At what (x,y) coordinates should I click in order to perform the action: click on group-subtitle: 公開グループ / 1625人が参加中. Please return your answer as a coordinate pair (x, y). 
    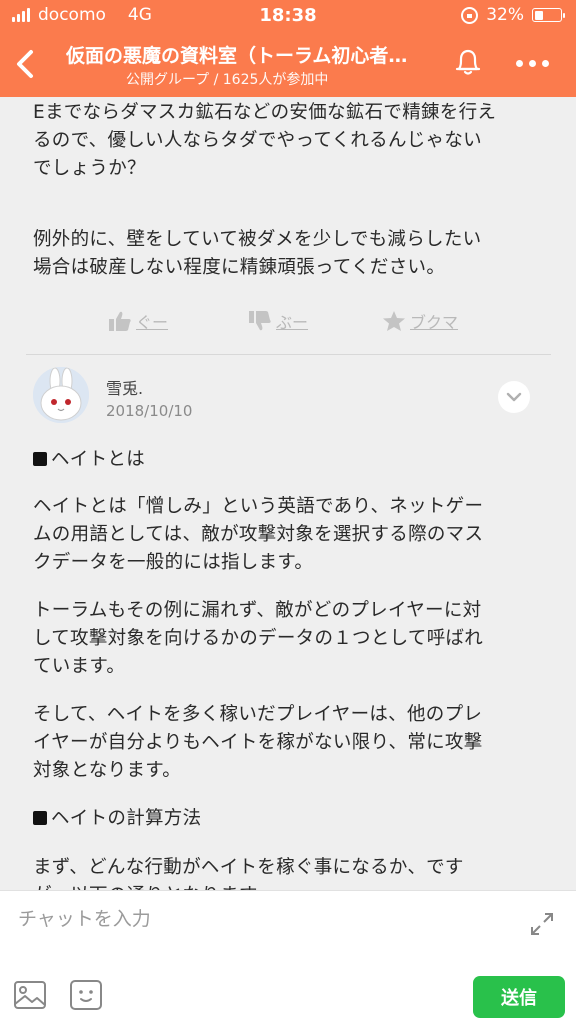
    Looking at the image, I should click on (227, 80).